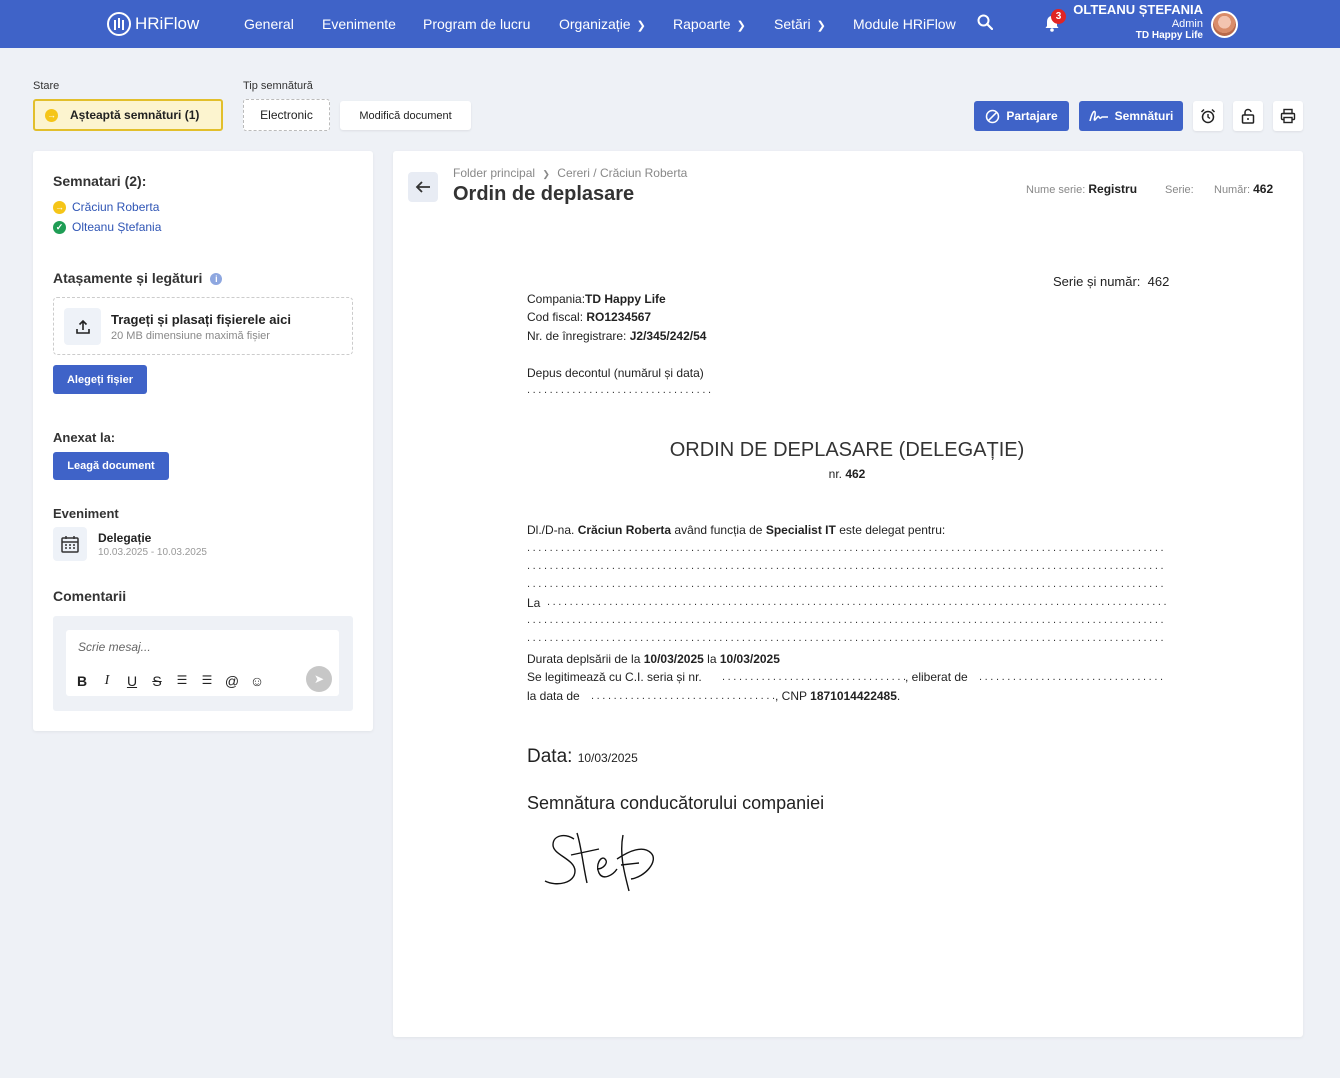 This screenshot has height=1078, width=1340. I want to click on comment-input-area: Scrie mesaj... B I U S ☰ ☰ @ ☺ ➤, so click(202, 663).